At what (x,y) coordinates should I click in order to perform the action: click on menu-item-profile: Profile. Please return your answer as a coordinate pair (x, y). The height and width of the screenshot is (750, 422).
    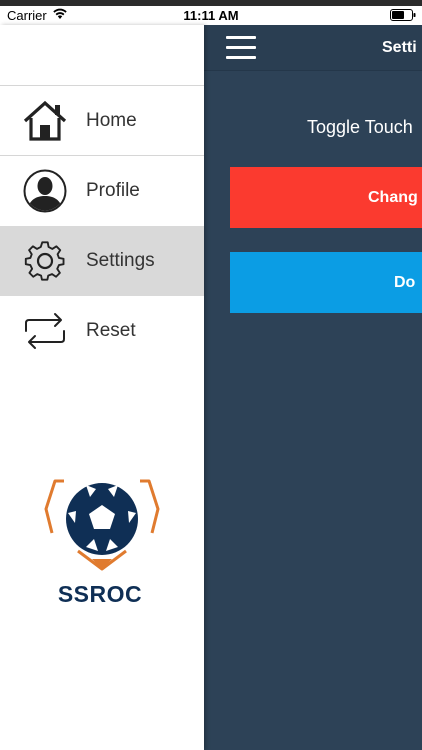
    Looking at the image, I should click on (102, 191).